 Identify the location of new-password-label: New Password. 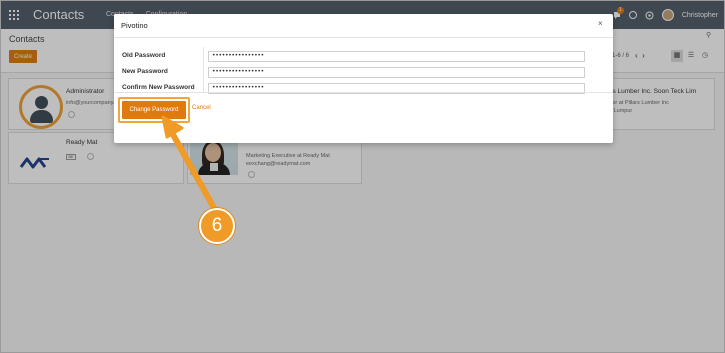
(145, 71).